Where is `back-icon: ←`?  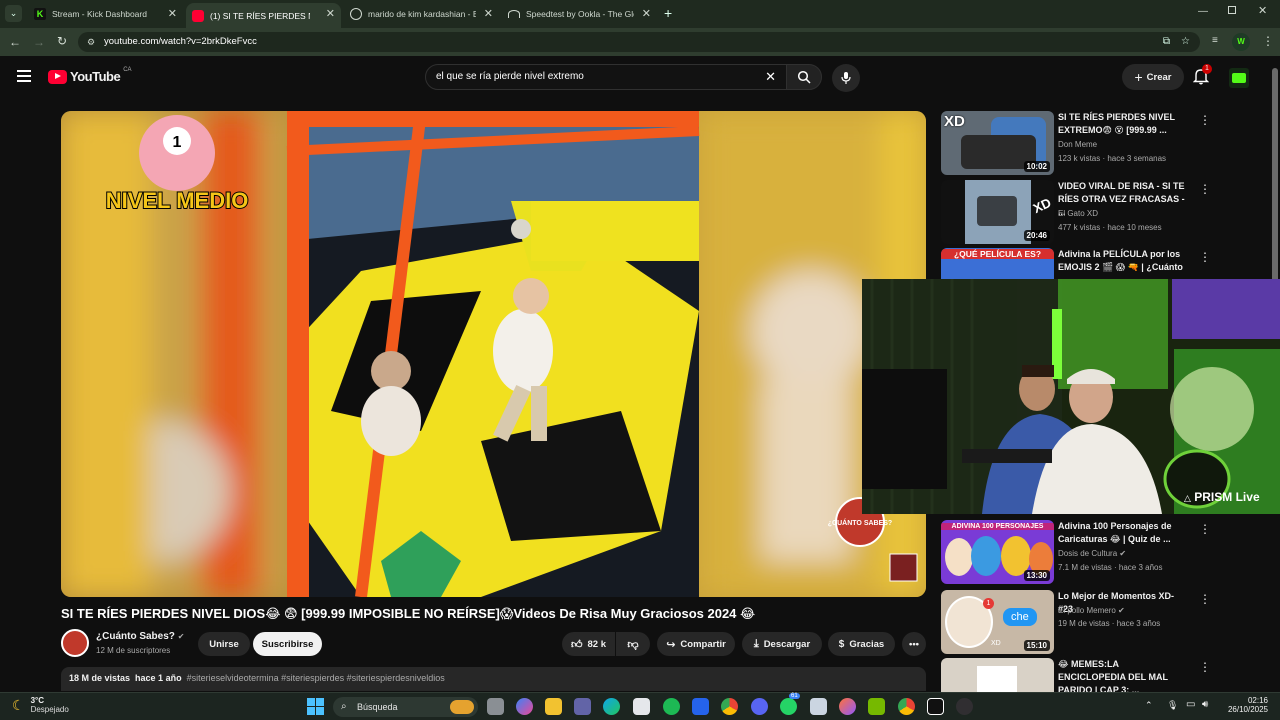
back-icon: ← is located at coordinates (15, 42).